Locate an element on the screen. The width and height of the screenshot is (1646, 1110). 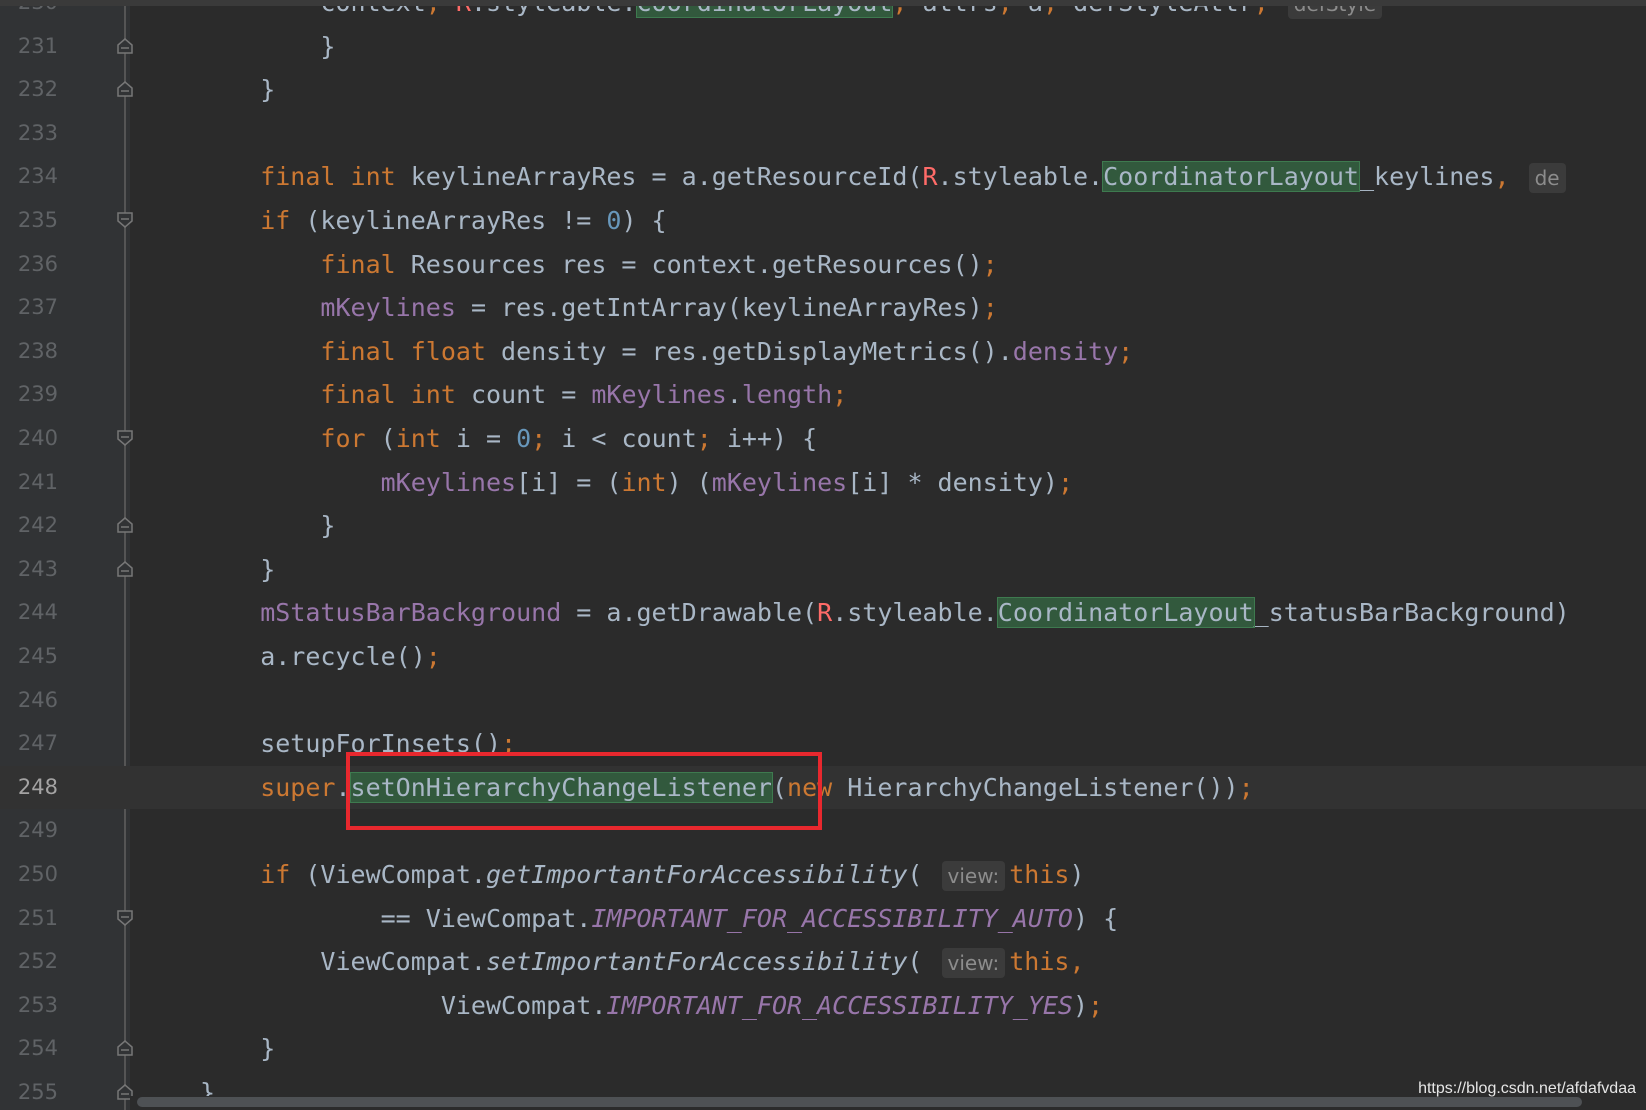
line-number: 242 is located at coordinates (29, 526).